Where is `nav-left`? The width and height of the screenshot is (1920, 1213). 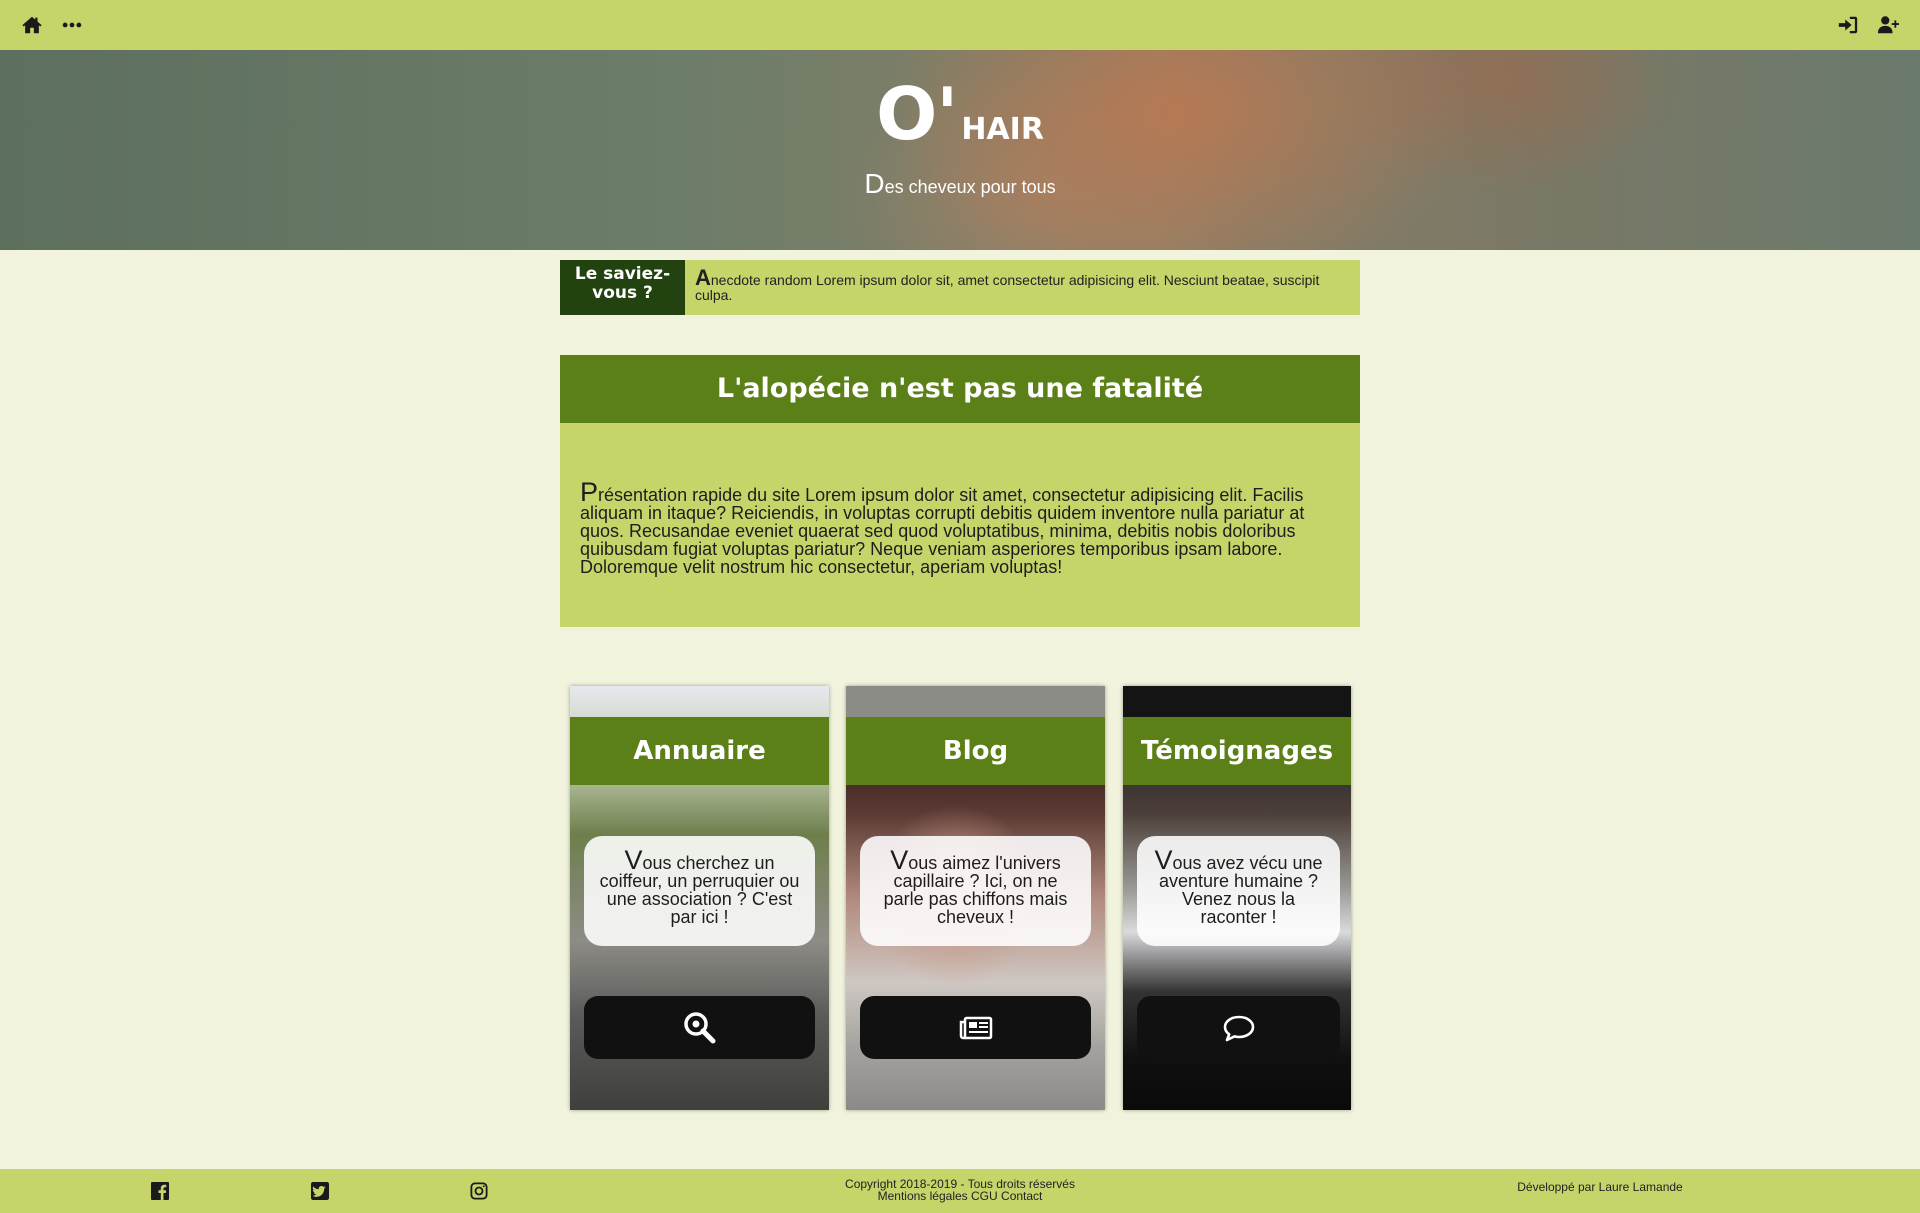 nav-left is located at coordinates (52, 25).